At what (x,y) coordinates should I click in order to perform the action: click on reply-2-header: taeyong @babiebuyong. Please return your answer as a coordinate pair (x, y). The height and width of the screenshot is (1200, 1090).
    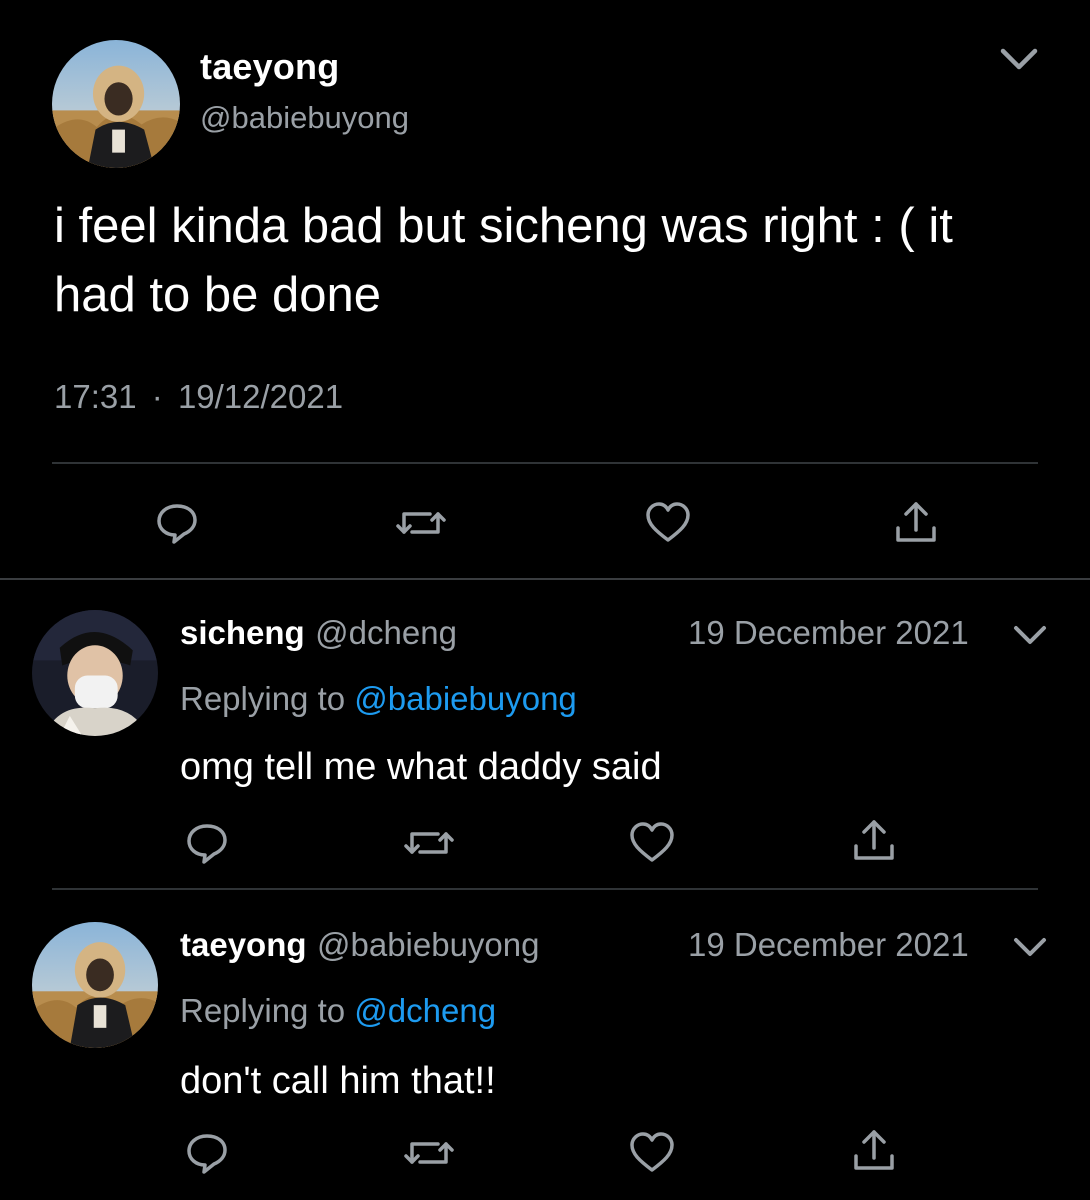
    Looking at the image, I should click on (360, 945).